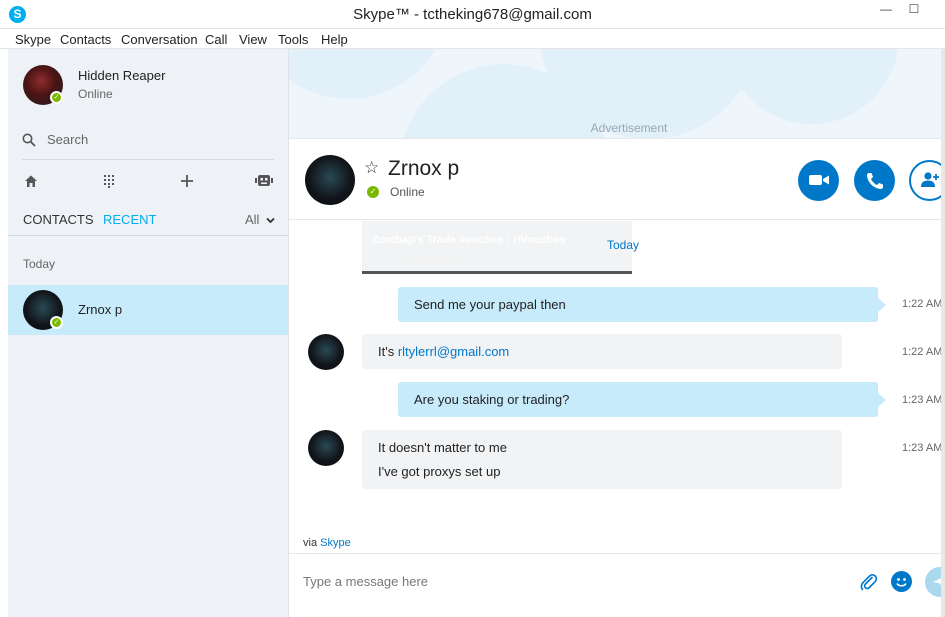 This screenshot has width=945, height=617. I want to click on profile-name: Hidden Reaper, so click(121, 75).